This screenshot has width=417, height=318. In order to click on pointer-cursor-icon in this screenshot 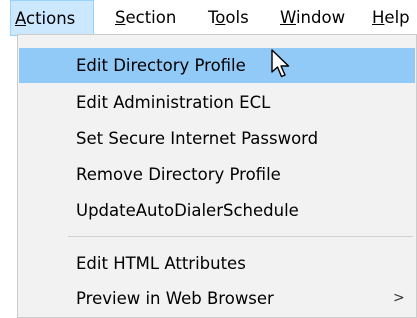, I will do `click(280, 63)`.